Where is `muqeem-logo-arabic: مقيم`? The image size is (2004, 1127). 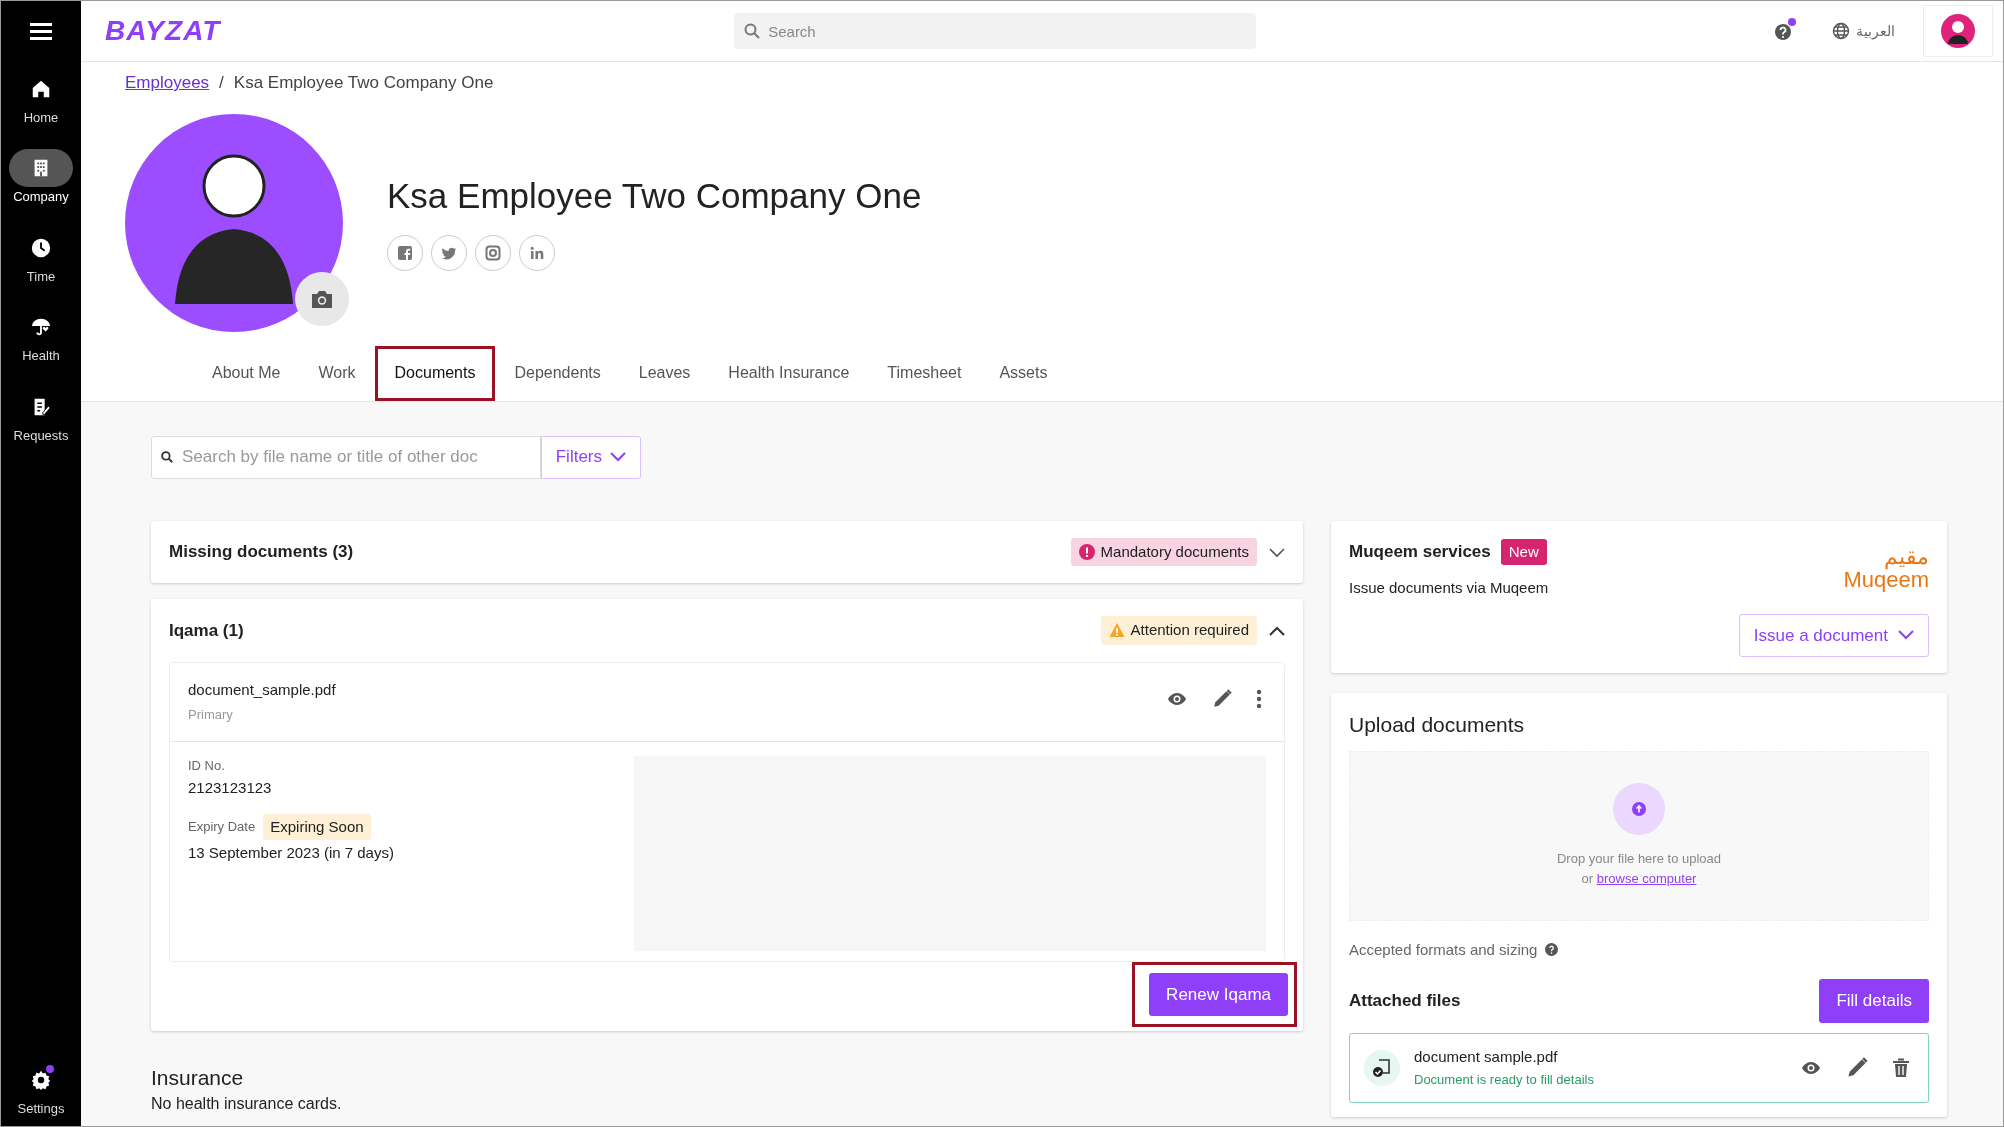 muqeem-logo-arabic: مقيم is located at coordinates (1906, 556).